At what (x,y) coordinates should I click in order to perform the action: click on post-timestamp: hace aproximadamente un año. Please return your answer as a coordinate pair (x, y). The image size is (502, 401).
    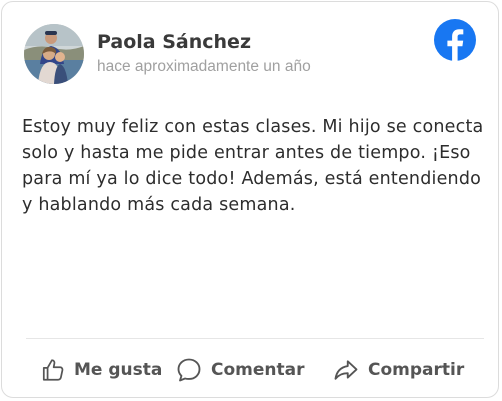
    Looking at the image, I should click on (204, 67).